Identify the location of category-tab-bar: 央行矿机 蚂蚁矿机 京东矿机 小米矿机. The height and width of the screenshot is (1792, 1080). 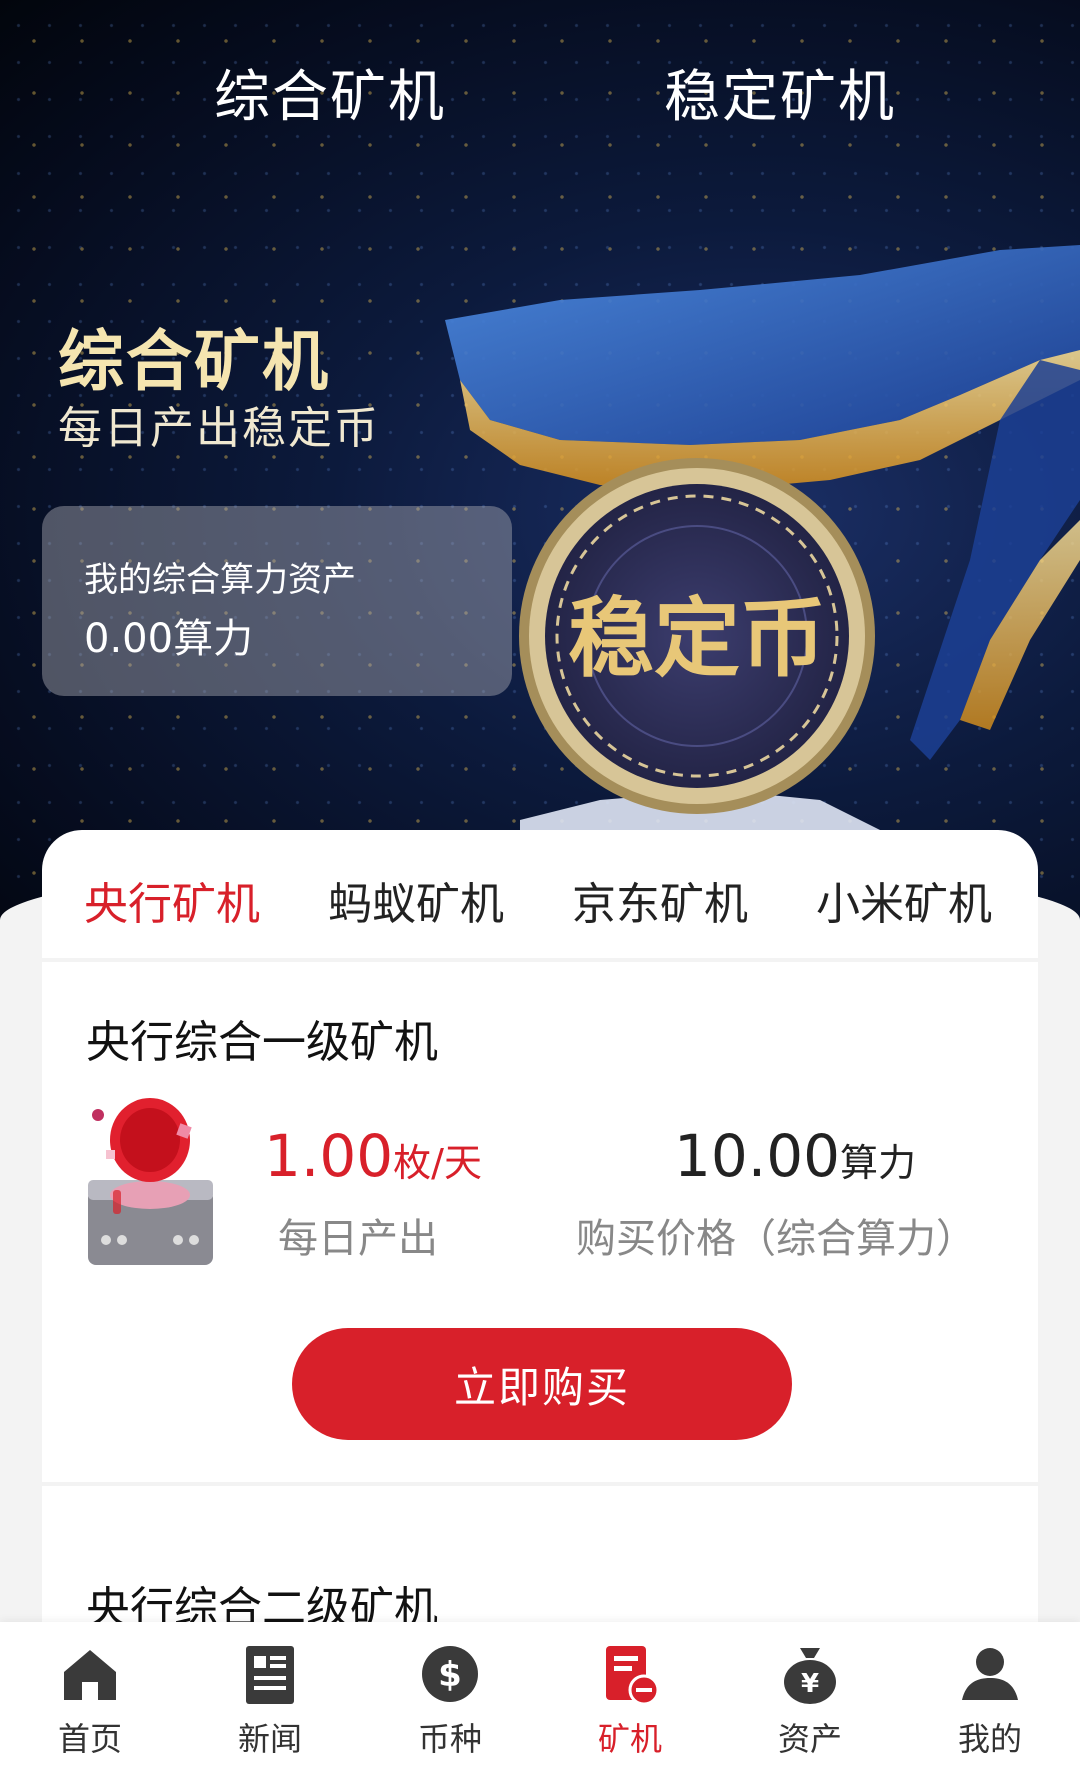
(540, 894).